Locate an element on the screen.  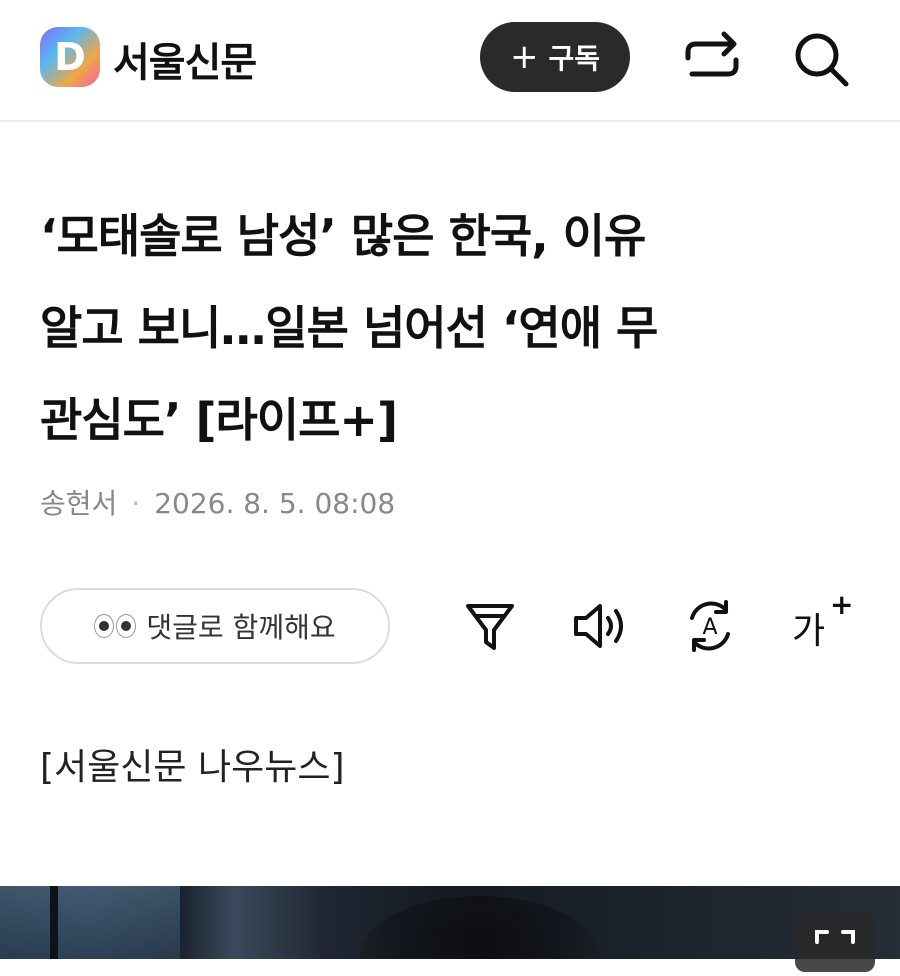
publish-datetime: 2026. 8. 5. 08:08 is located at coordinates (275, 503).